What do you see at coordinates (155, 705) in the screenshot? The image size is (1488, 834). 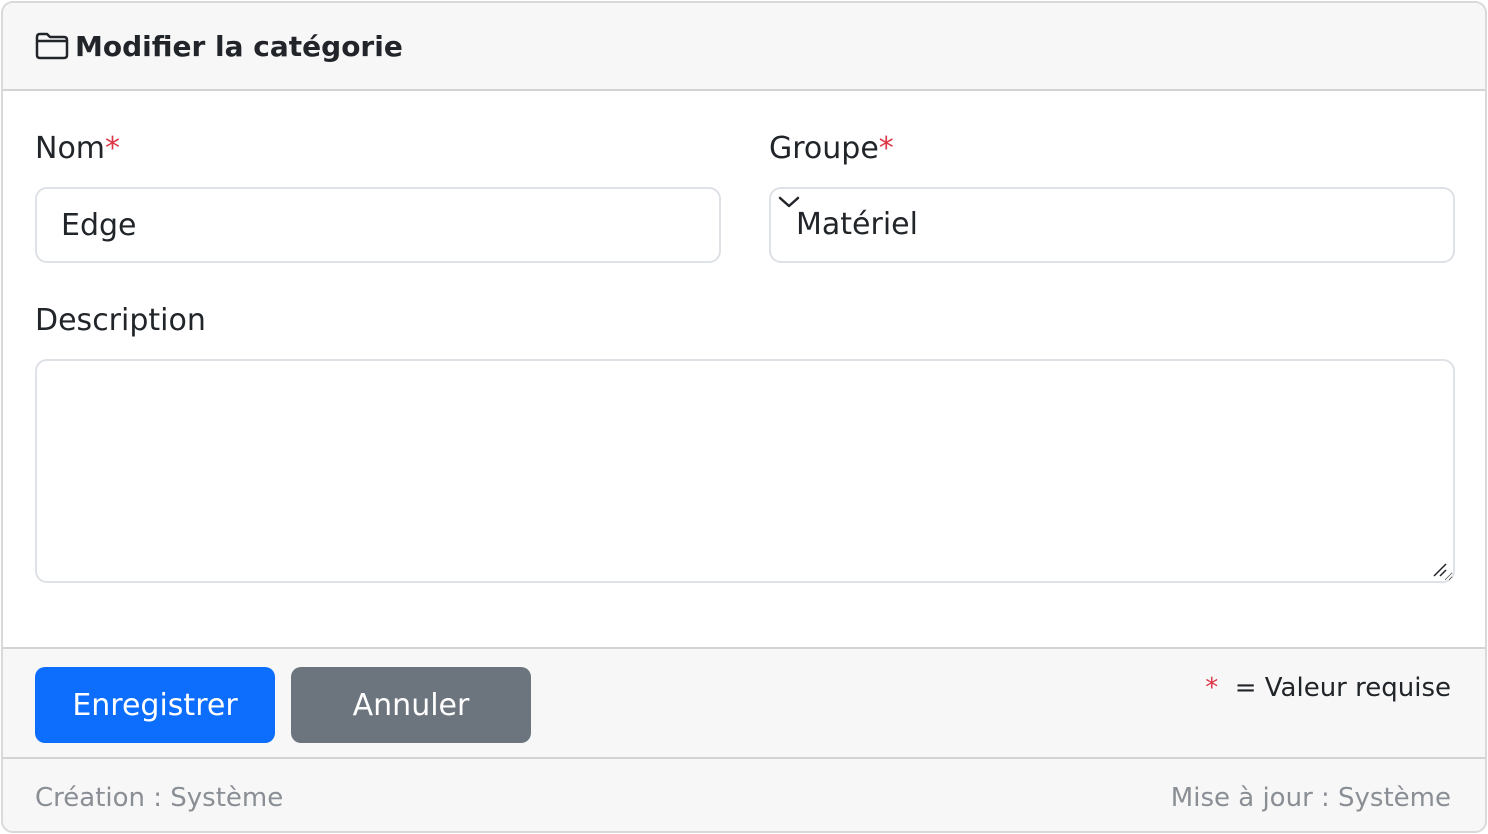 I see `save-button: Enregistrer` at bounding box center [155, 705].